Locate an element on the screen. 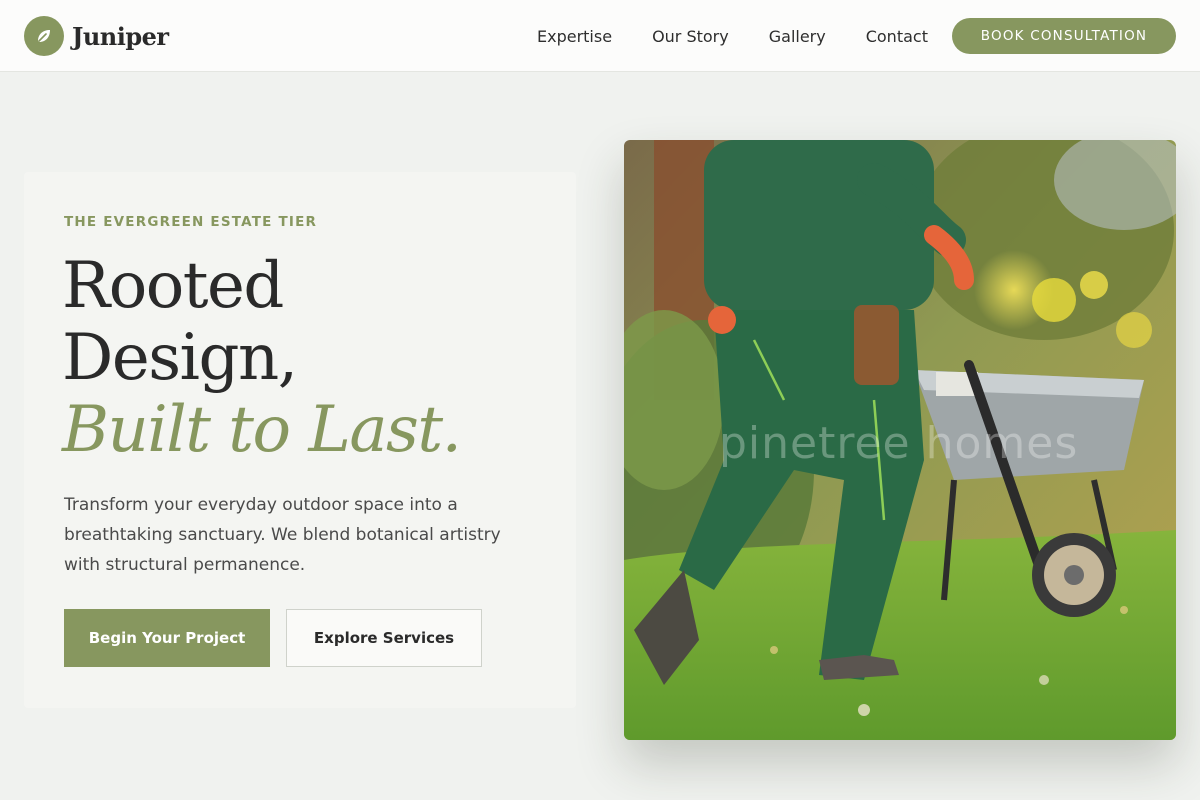  explore-services-button: Explore Services is located at coordinates (384, 638).